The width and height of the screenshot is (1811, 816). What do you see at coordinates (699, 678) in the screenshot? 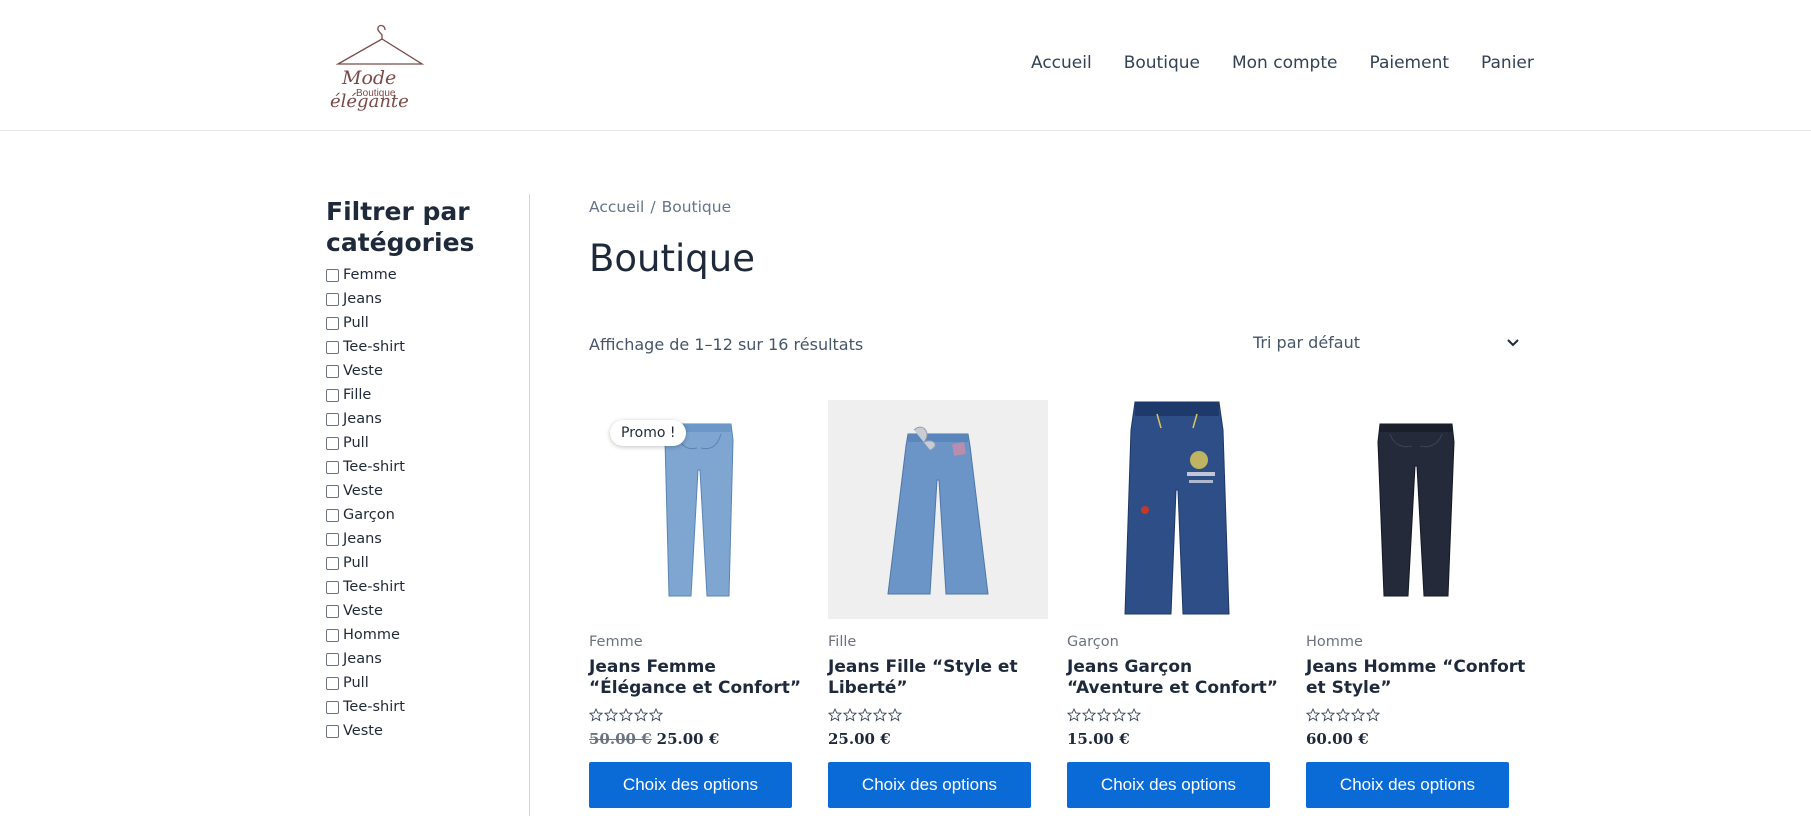
I see `product-title: Jeans Femme “Élégance et Confort”` at bounding box center [699, 678].